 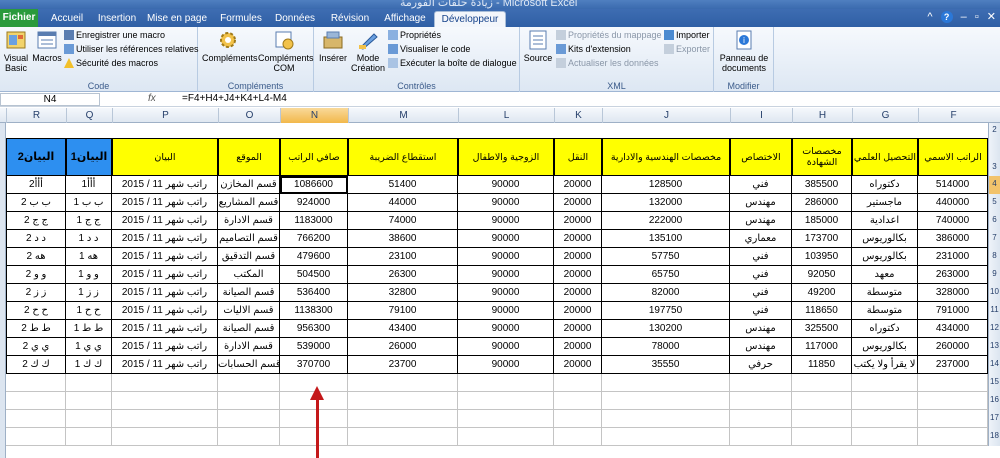 I want to click on column-header-r: R, so click(x=36, y=115).